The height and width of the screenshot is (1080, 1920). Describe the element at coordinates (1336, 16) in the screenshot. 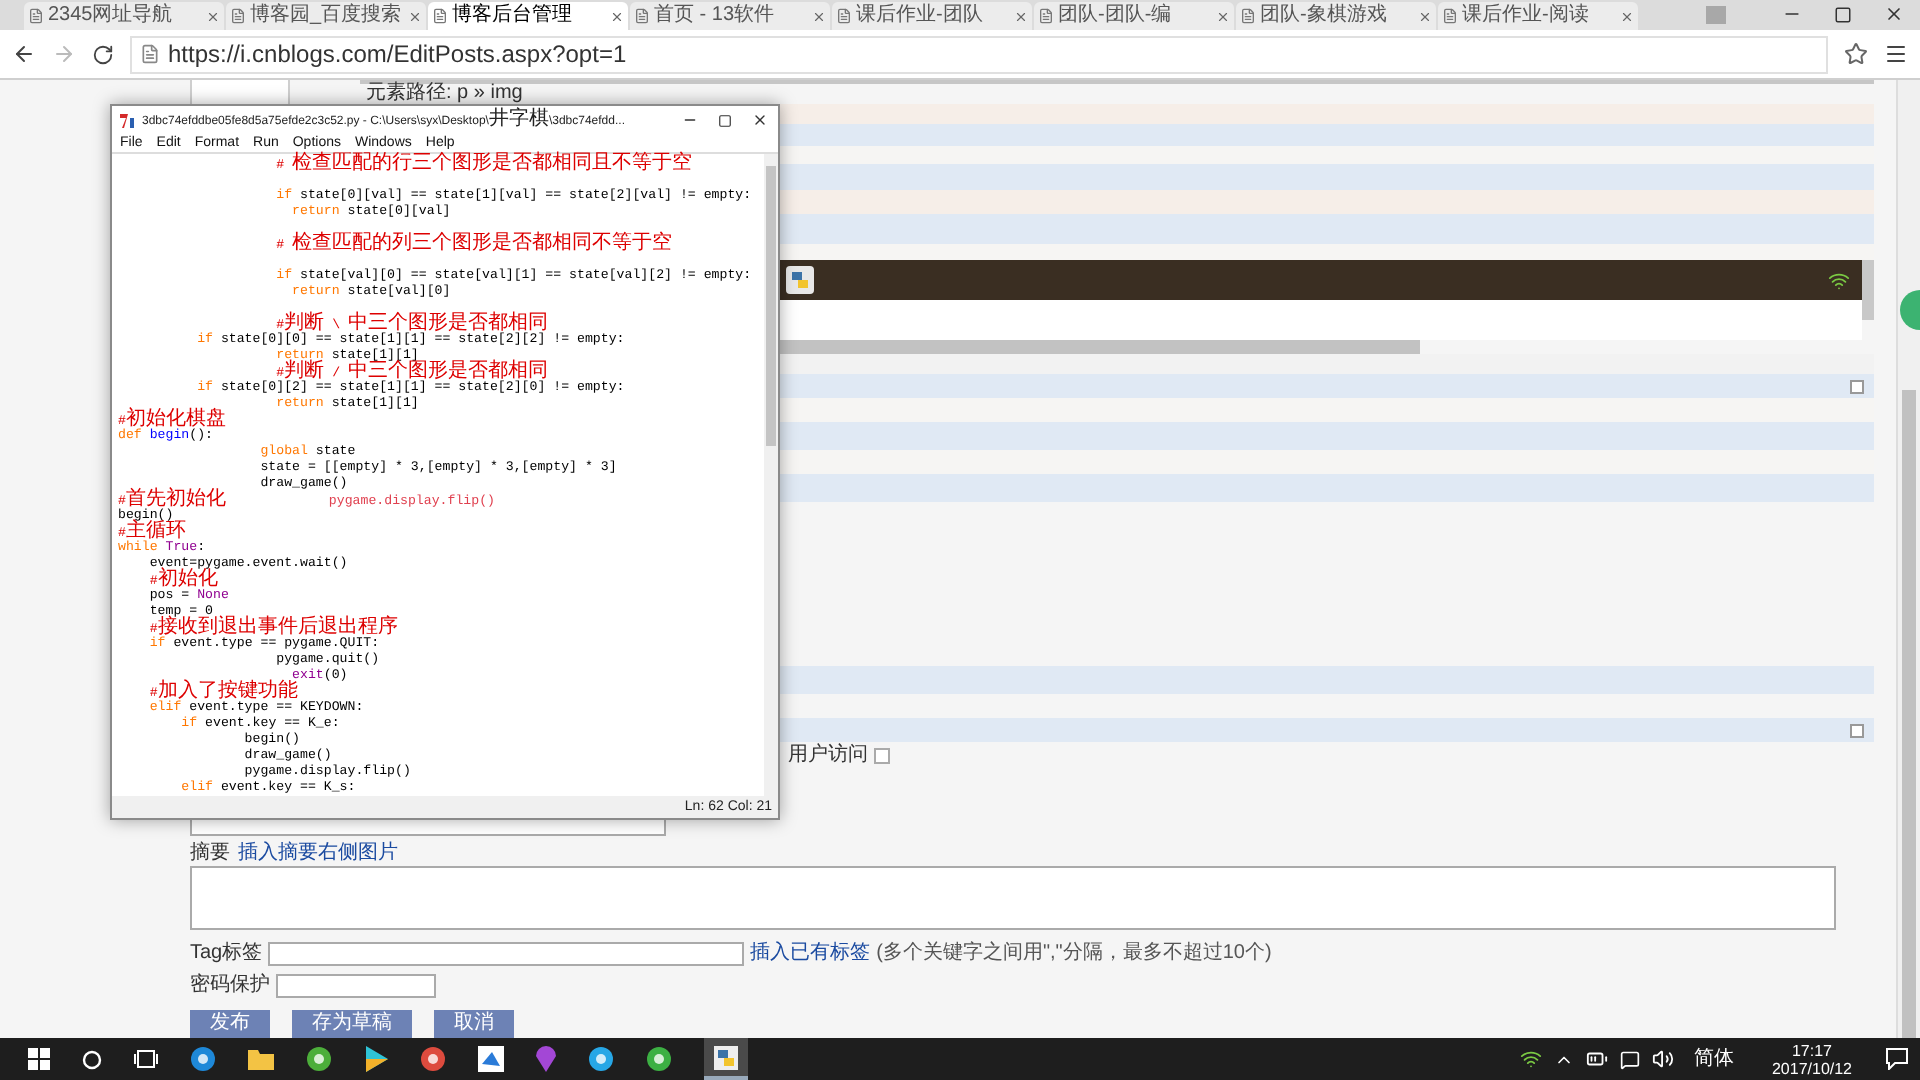

I see `browser-tab: 团队-象棋游戏` at that location.